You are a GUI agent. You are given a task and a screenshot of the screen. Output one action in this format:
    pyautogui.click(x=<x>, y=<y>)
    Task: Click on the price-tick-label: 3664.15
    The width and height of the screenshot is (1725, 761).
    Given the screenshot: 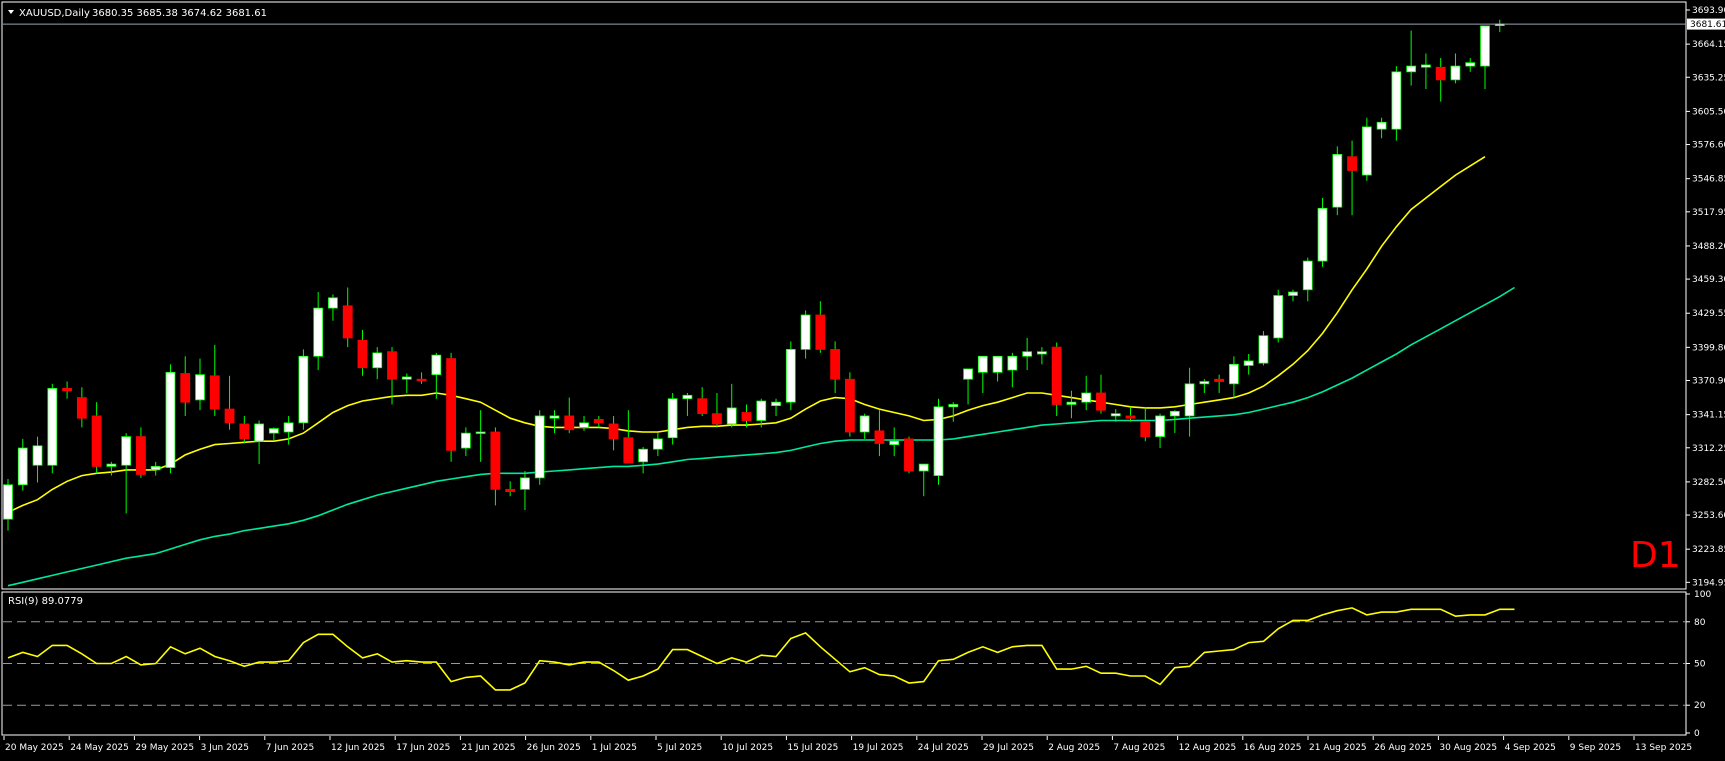 What is the action you would take?
    pyautogui.click(x=1708, y=45)
    